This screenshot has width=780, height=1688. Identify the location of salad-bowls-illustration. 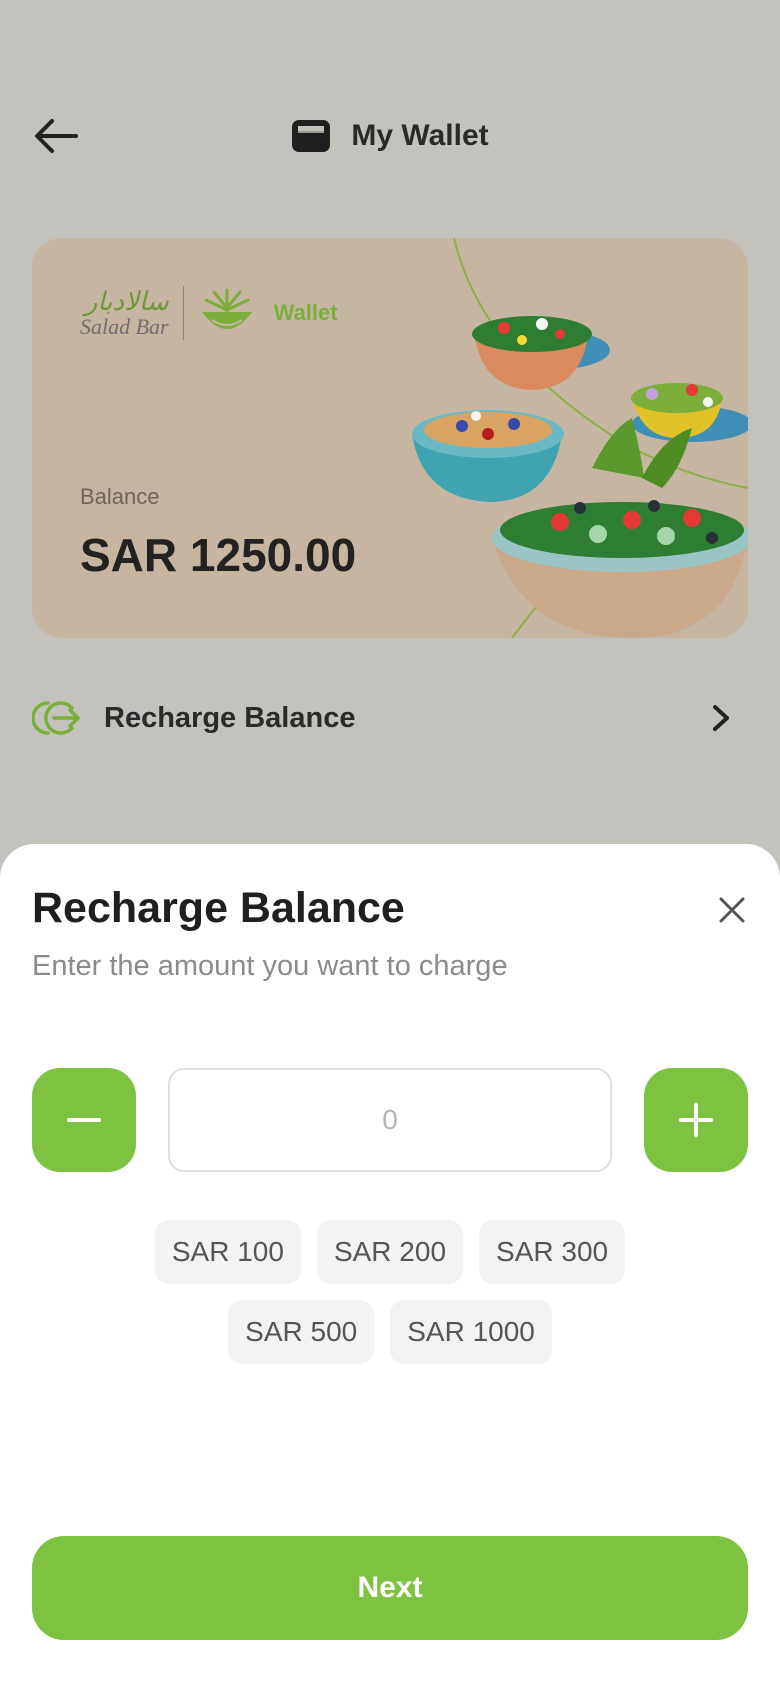
(580, 438).